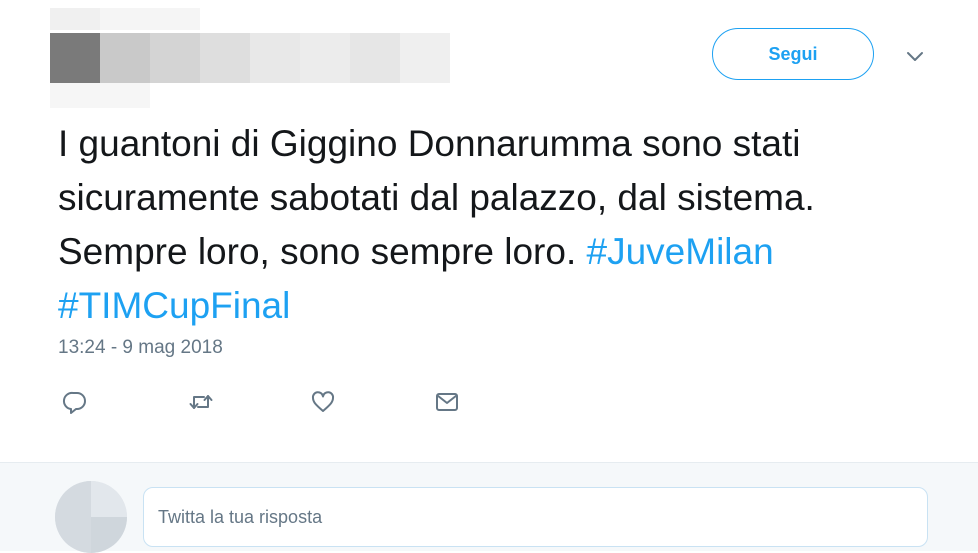  I want to click on reply-icon-glyph, so click(74, 402).